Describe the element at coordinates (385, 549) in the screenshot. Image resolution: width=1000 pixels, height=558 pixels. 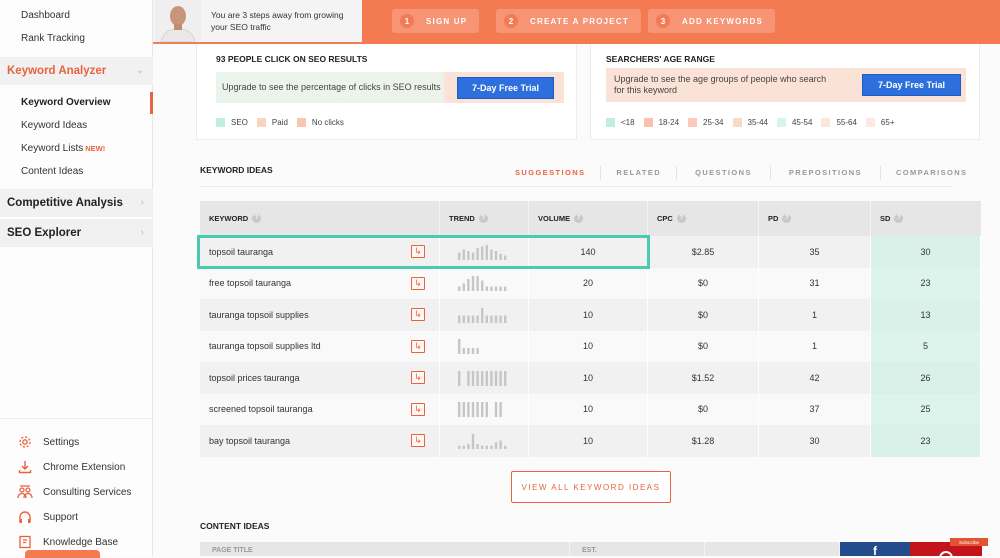
I see `column-header-page-title: PAGE TITLE` at that location.